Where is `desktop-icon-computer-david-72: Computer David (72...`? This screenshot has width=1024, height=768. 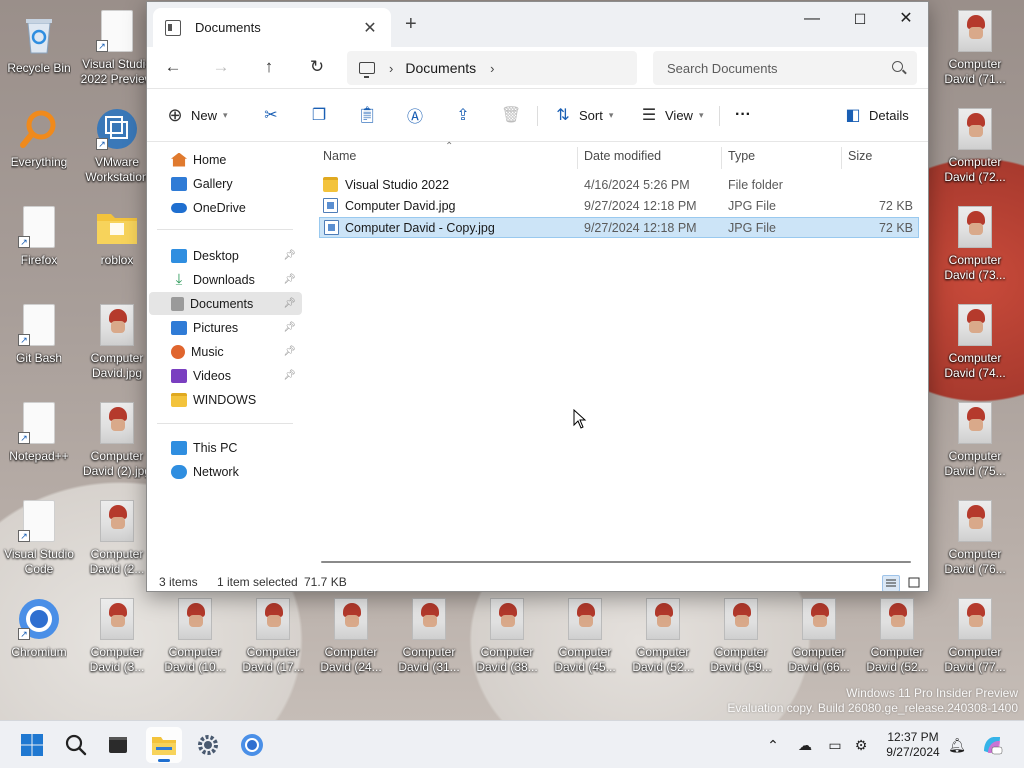
desktop-icon-computer-david-72: Computer David (72... is located at coordinates (975, 145).